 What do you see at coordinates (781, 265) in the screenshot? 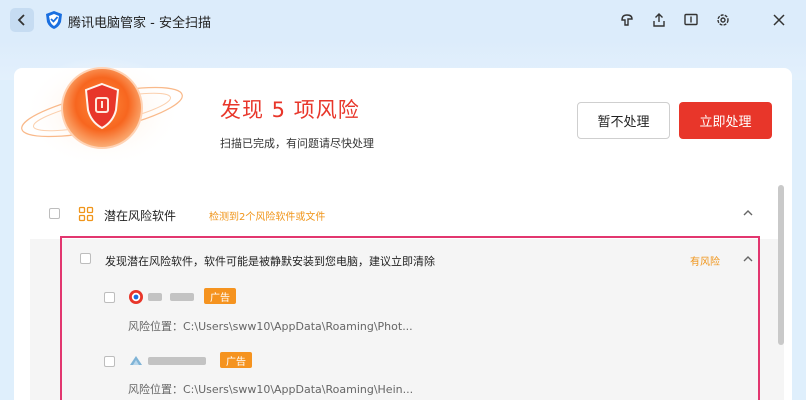
I see `scrollbar` at bounding box center [781, 265].